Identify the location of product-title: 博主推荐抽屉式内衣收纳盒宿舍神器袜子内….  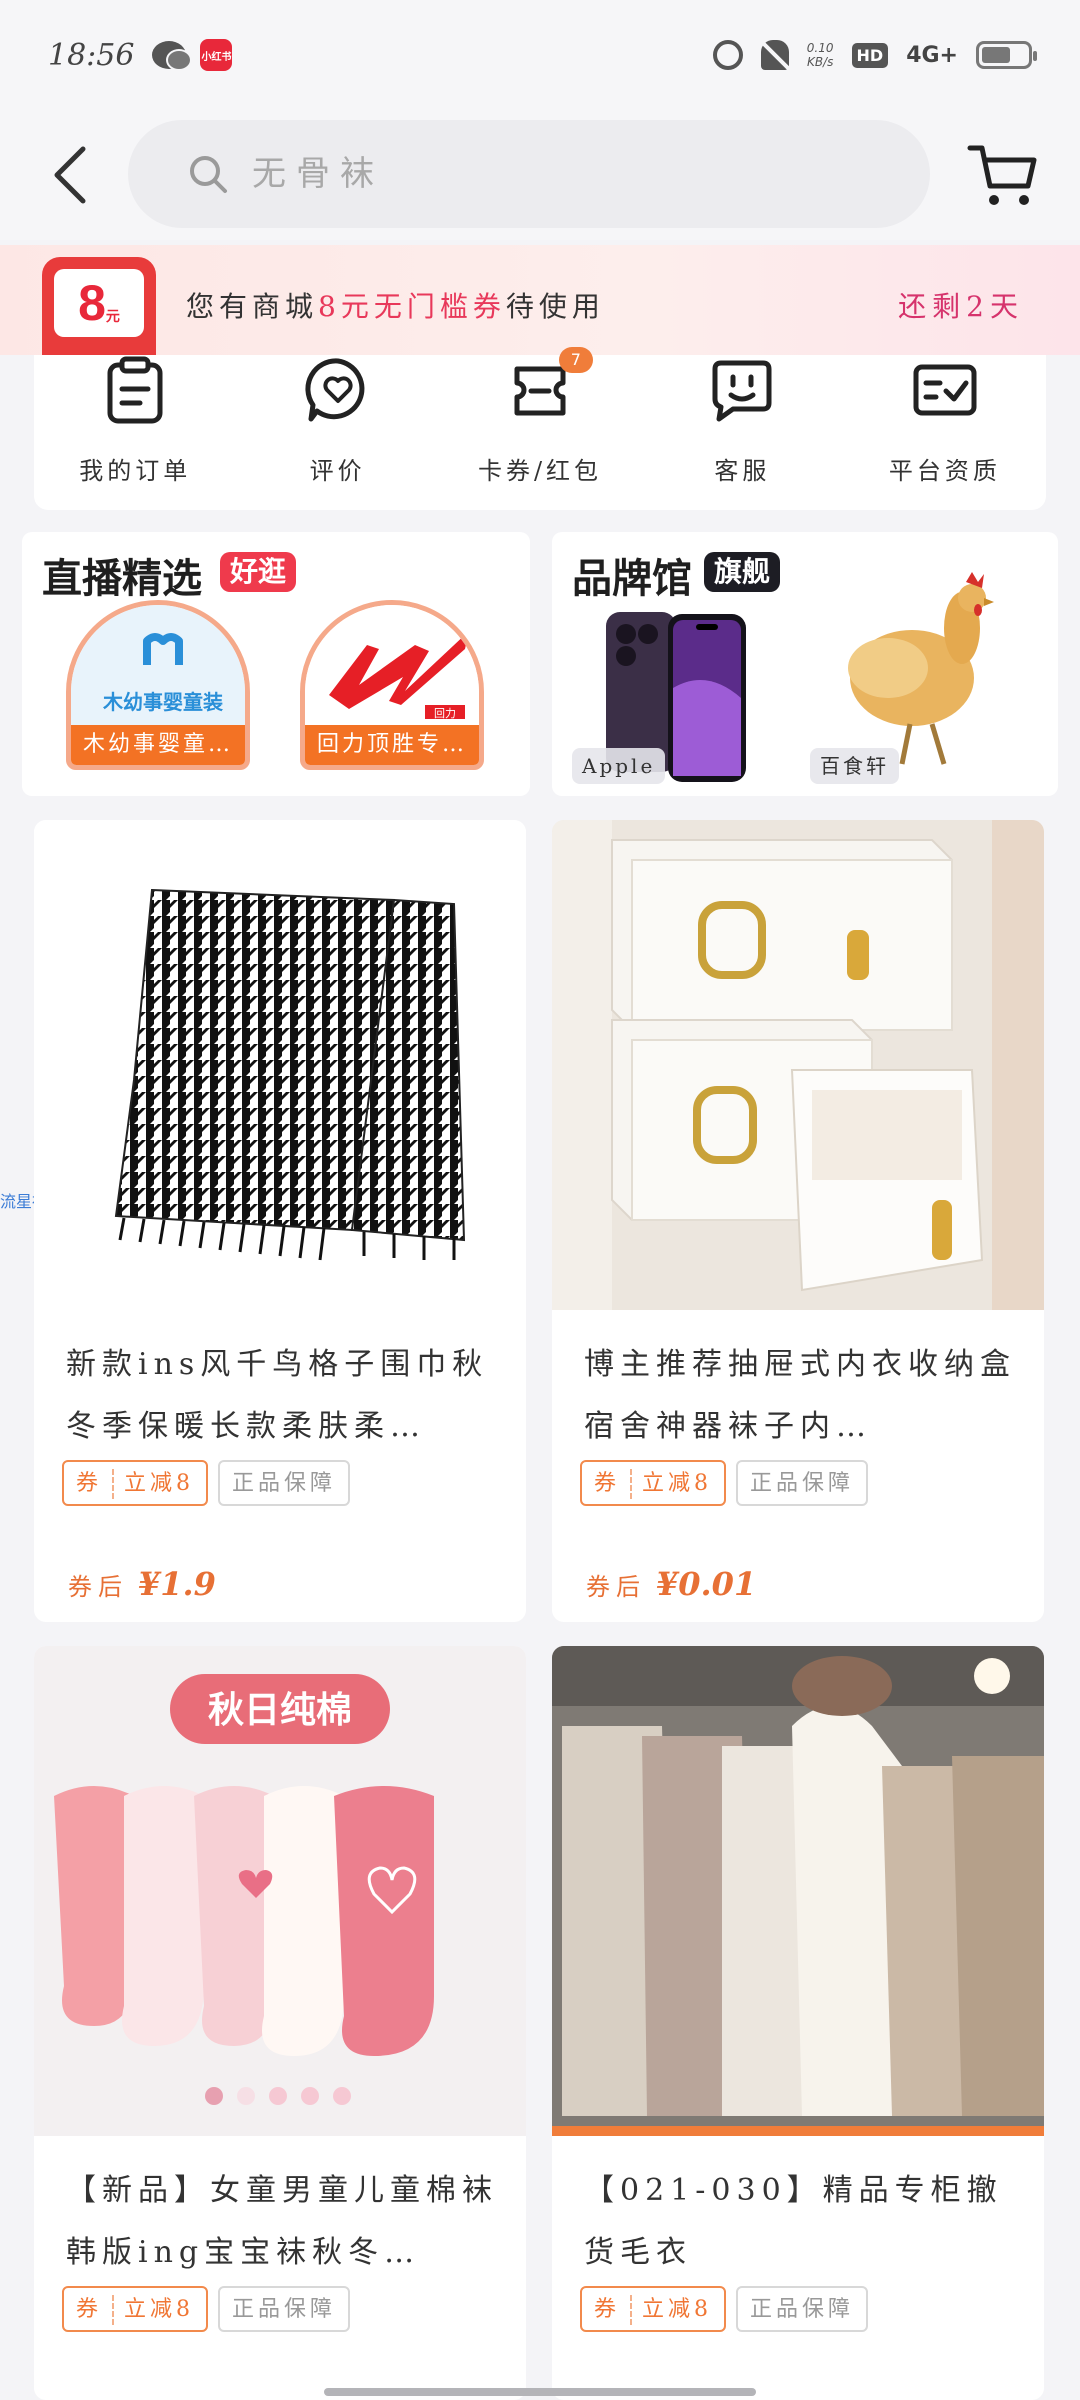
(800, 1395).